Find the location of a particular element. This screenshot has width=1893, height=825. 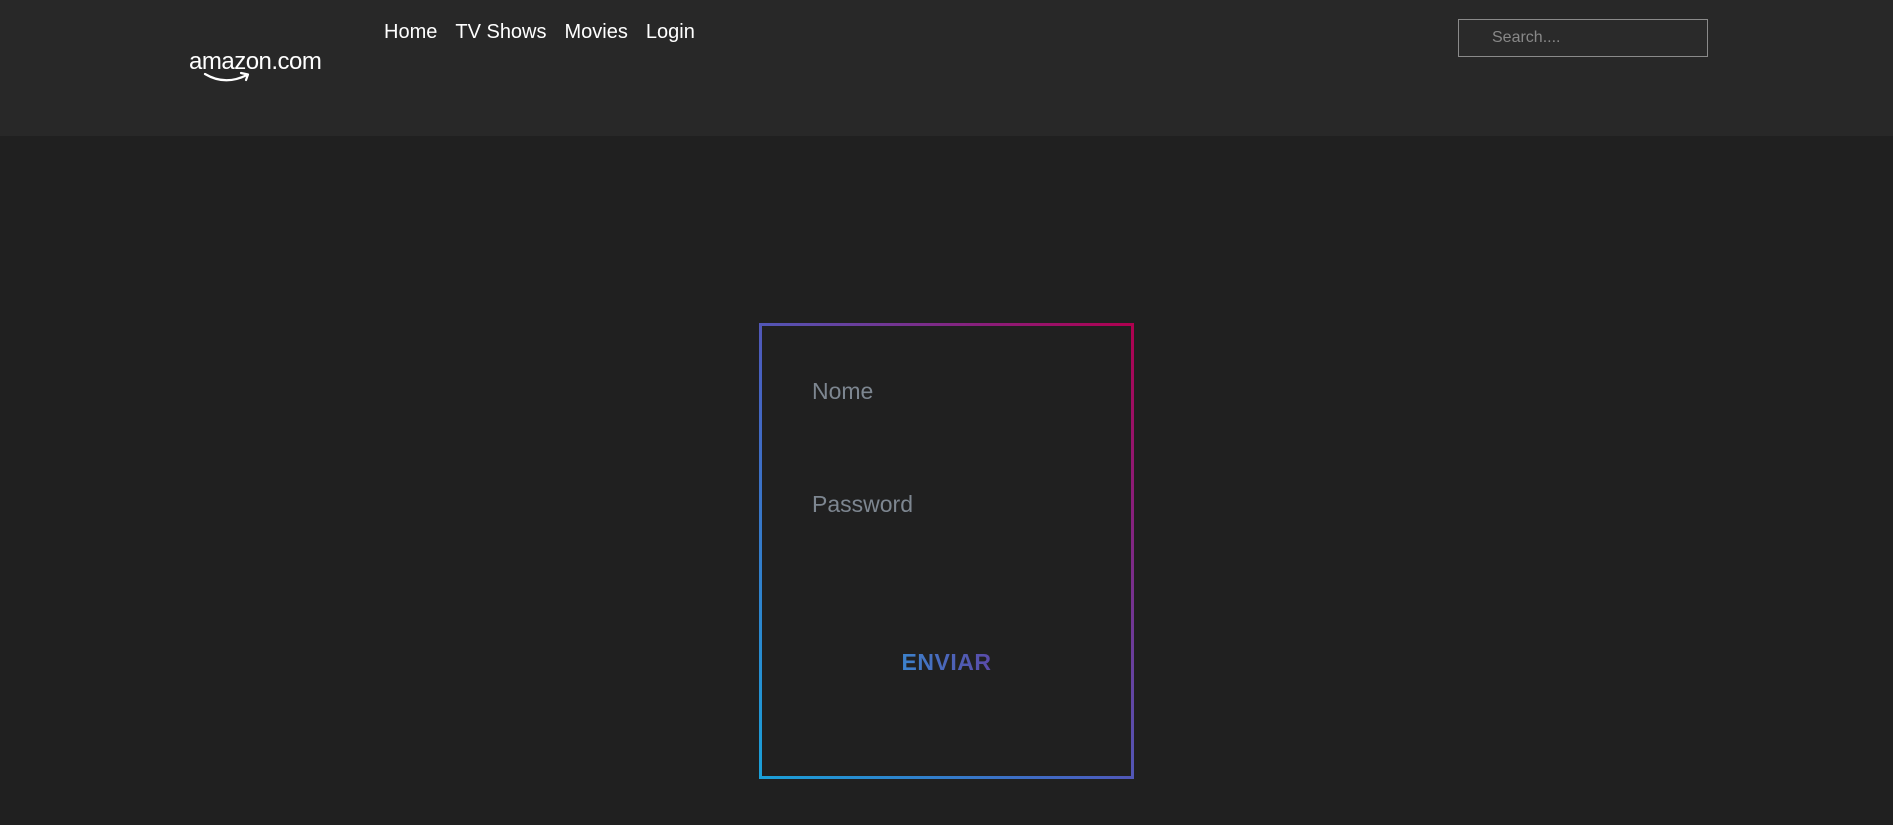

submit-button: ENVIAR is located at coordinates (946, 662).